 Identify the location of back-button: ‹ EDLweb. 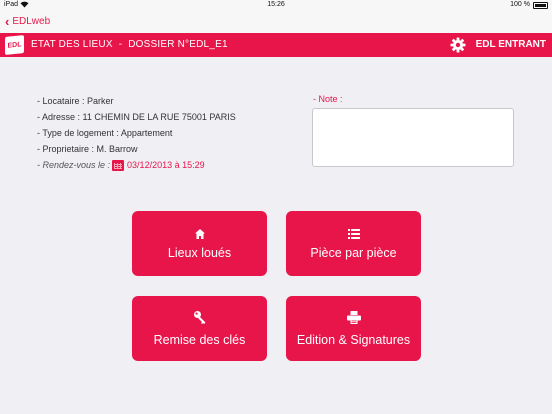
(27, 21).